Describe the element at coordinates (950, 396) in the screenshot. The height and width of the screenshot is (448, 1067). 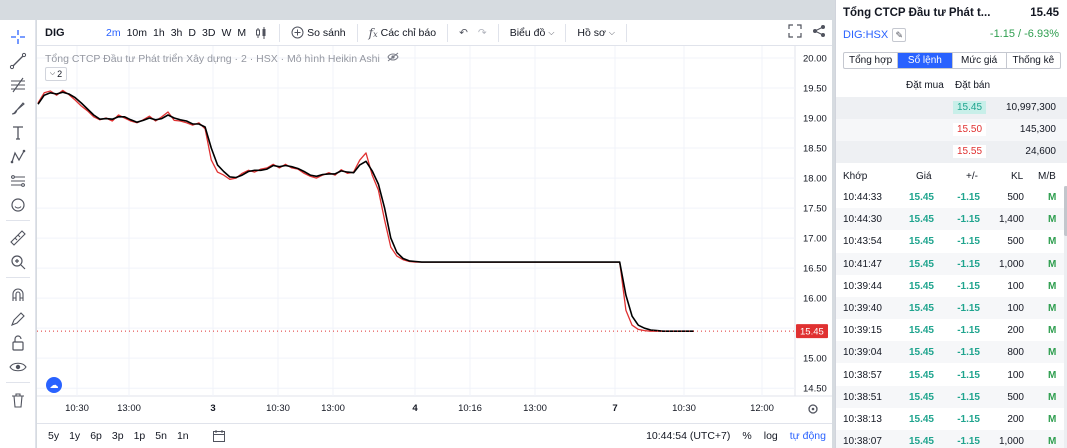
I see `trade-row: 10:38:51 15.45 -1.15 500 M` at that location.